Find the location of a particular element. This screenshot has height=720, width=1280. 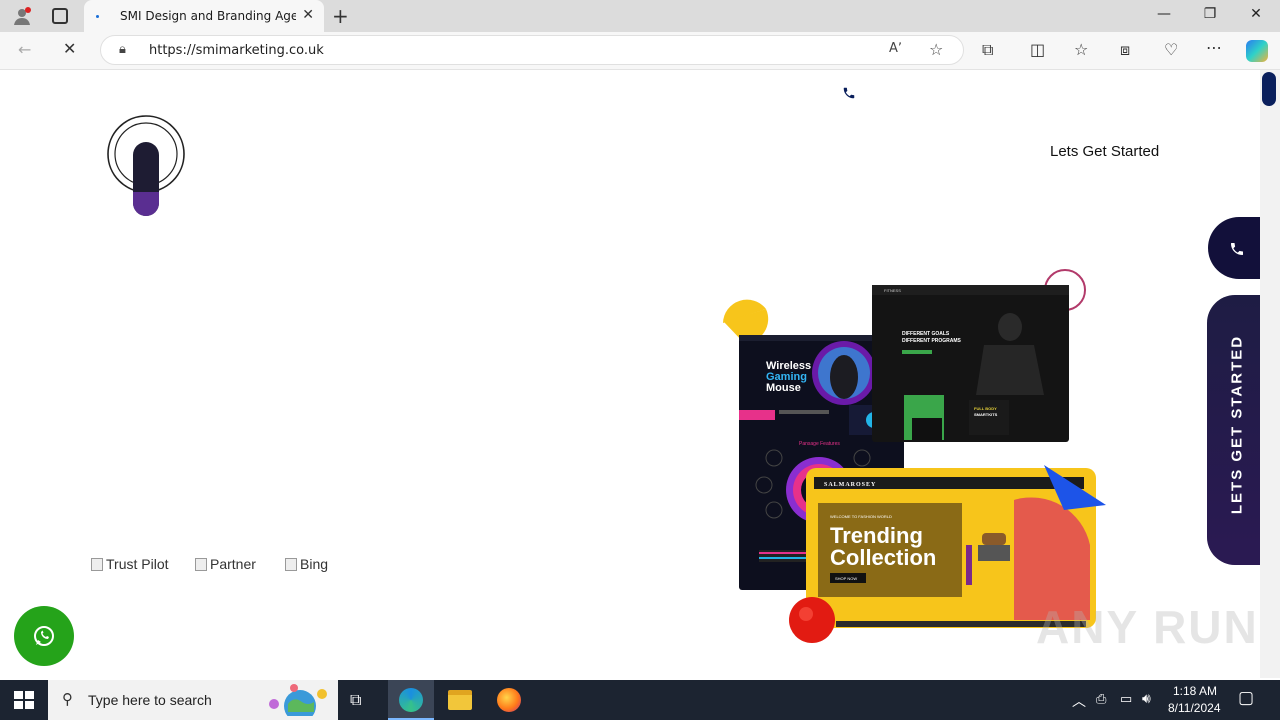

phone-icon is located at coordinates (1237, 249).